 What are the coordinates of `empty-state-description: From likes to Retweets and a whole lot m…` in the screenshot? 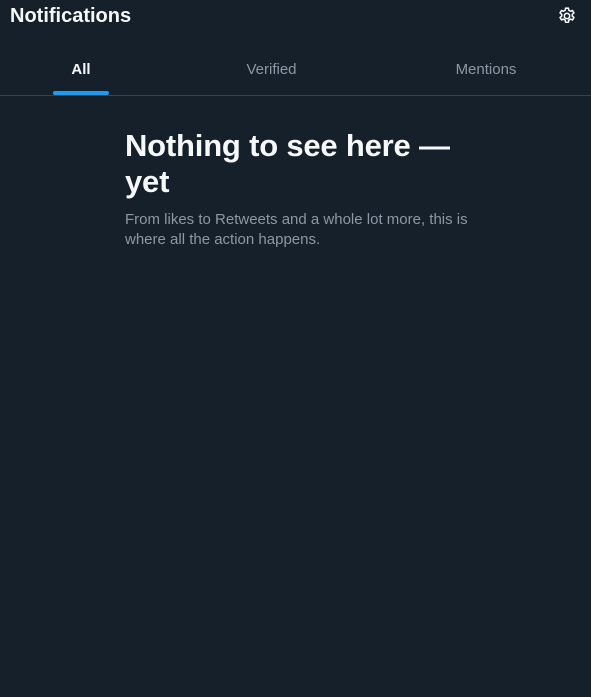 It's located at (296, 229).